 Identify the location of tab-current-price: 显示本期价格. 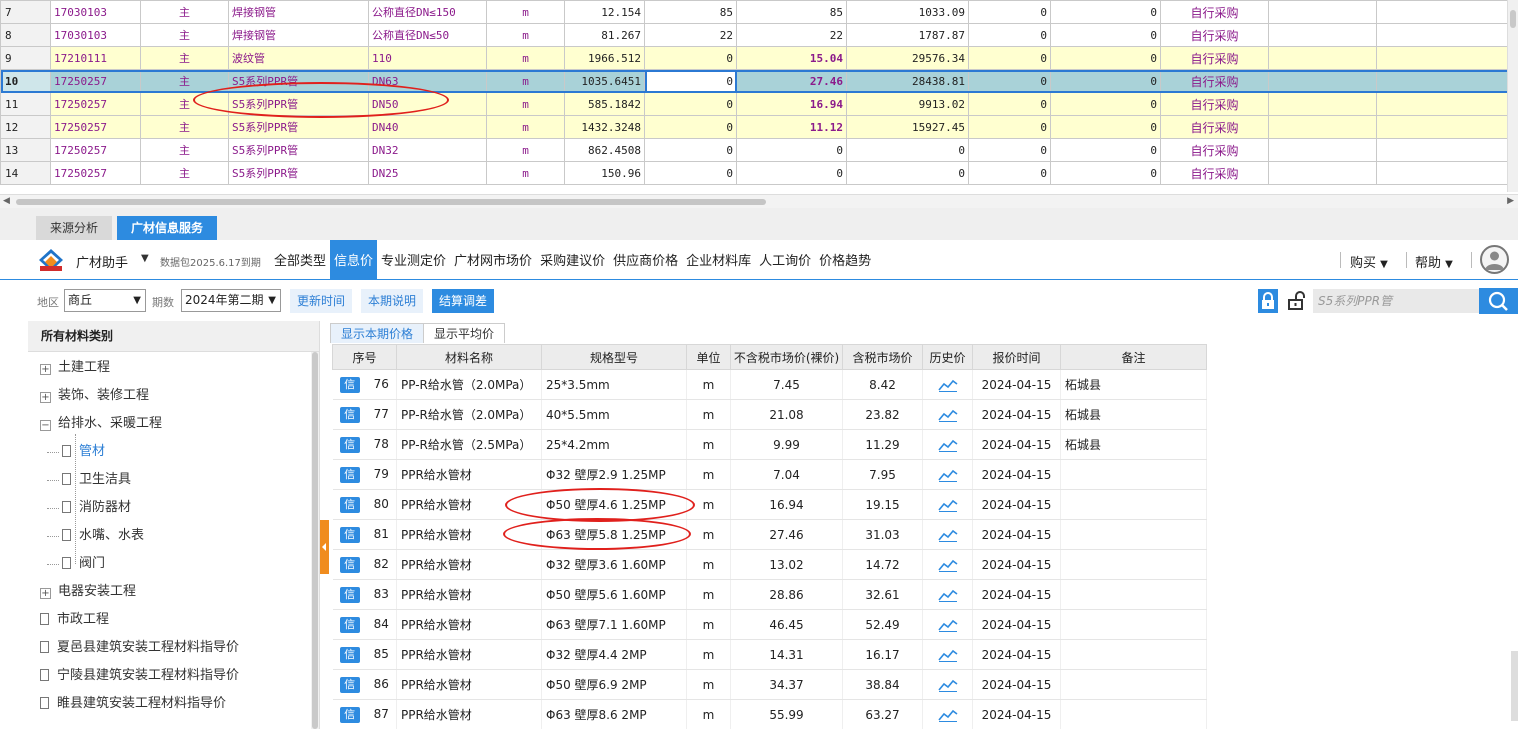
(377, 333).